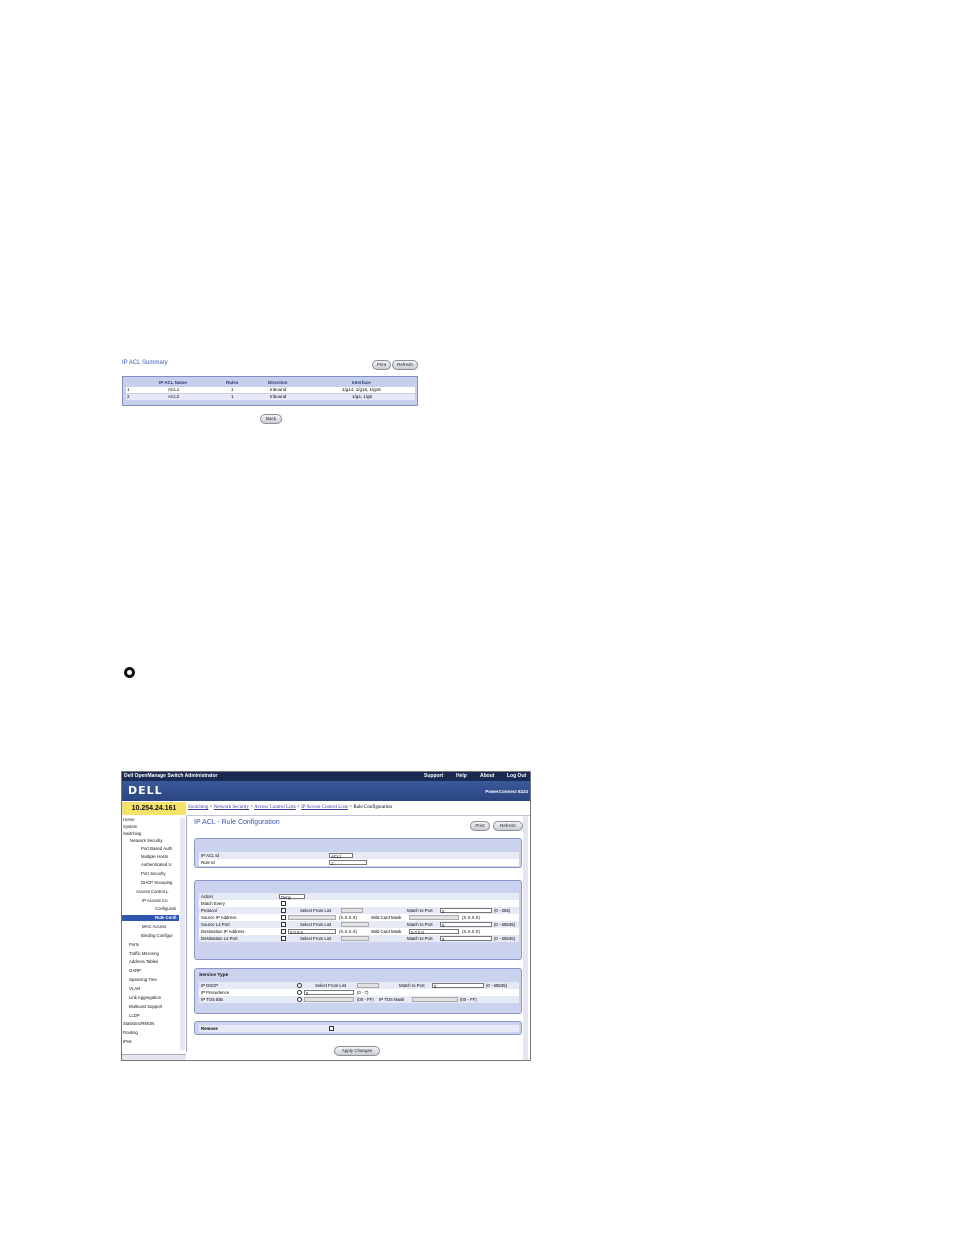 This screenshot has width=954, height=1235. What do you see at coordinates (355, 938) in the screenshot?
I see `destination-l4-list-select` at bounding box center [355, 938].